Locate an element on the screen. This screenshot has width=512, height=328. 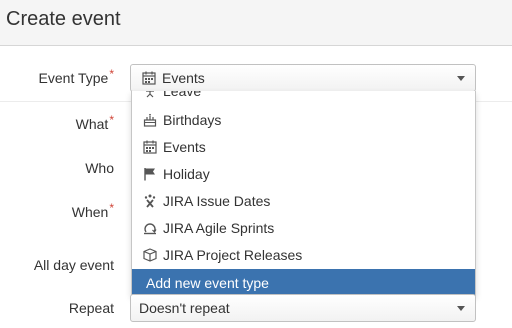
option-label: JIRA Project Releases is located at coordinates (233, 255).